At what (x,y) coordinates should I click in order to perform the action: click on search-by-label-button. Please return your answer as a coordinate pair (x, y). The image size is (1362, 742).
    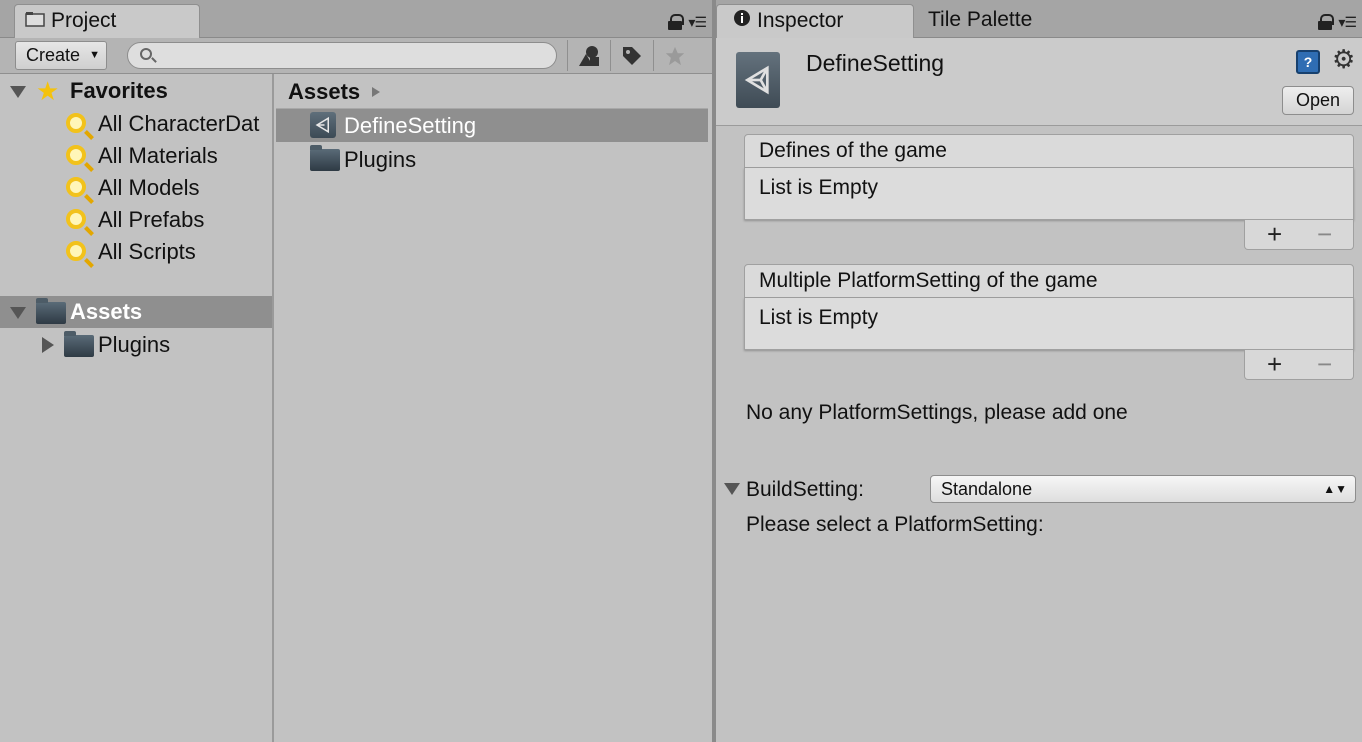
    Looking at the image, I should click on (631, 55).